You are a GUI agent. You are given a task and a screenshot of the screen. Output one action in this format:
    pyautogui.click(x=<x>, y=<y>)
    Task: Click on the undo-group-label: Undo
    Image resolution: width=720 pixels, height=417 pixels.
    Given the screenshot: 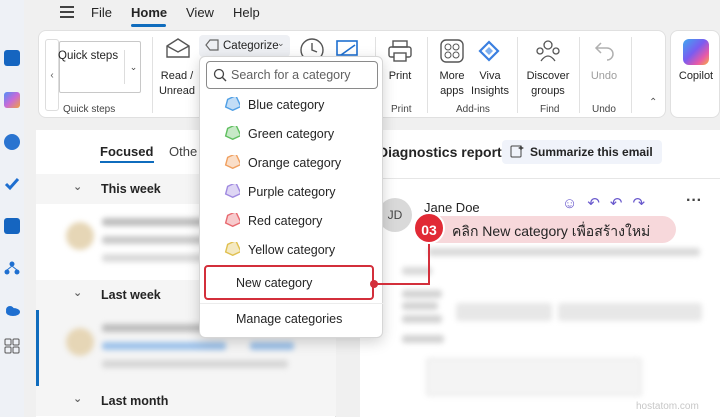 What is the action you would take?
    pyautogui.click(x=604, y=109)
    